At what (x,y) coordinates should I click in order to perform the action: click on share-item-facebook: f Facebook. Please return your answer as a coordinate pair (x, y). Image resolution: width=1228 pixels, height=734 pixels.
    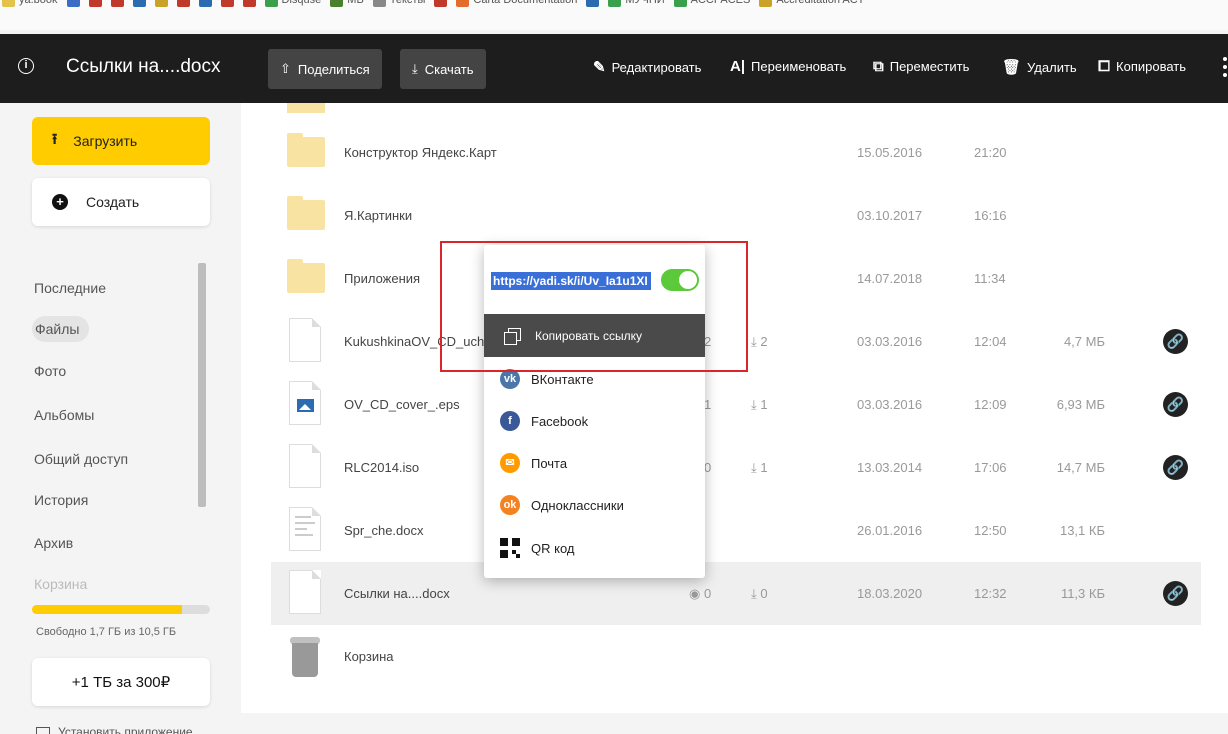
    Looking at the image, I should click on (544, 421).